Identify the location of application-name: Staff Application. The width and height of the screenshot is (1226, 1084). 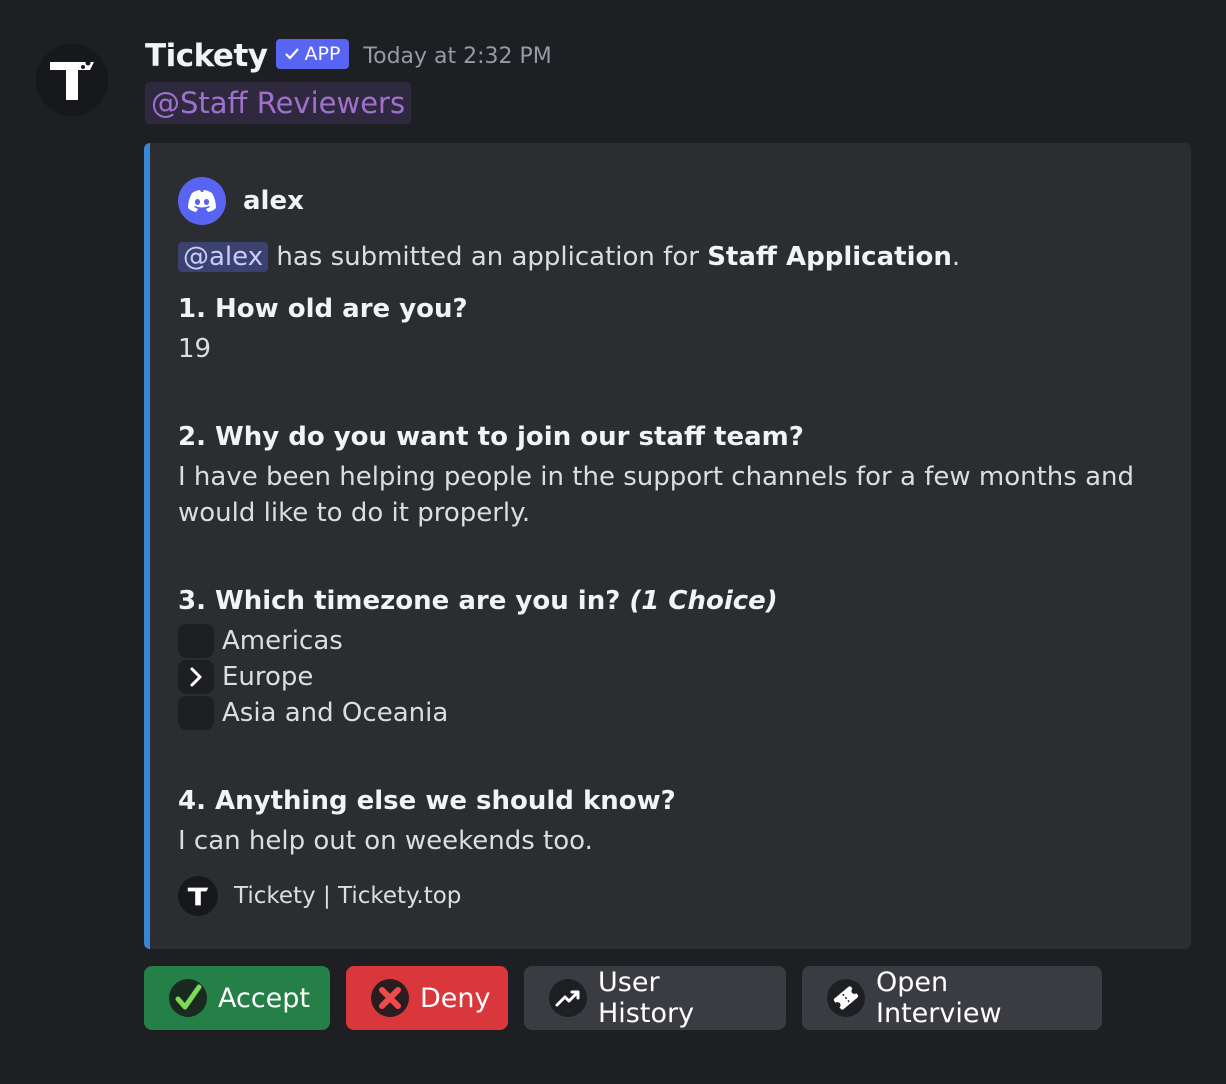
(829, 257).